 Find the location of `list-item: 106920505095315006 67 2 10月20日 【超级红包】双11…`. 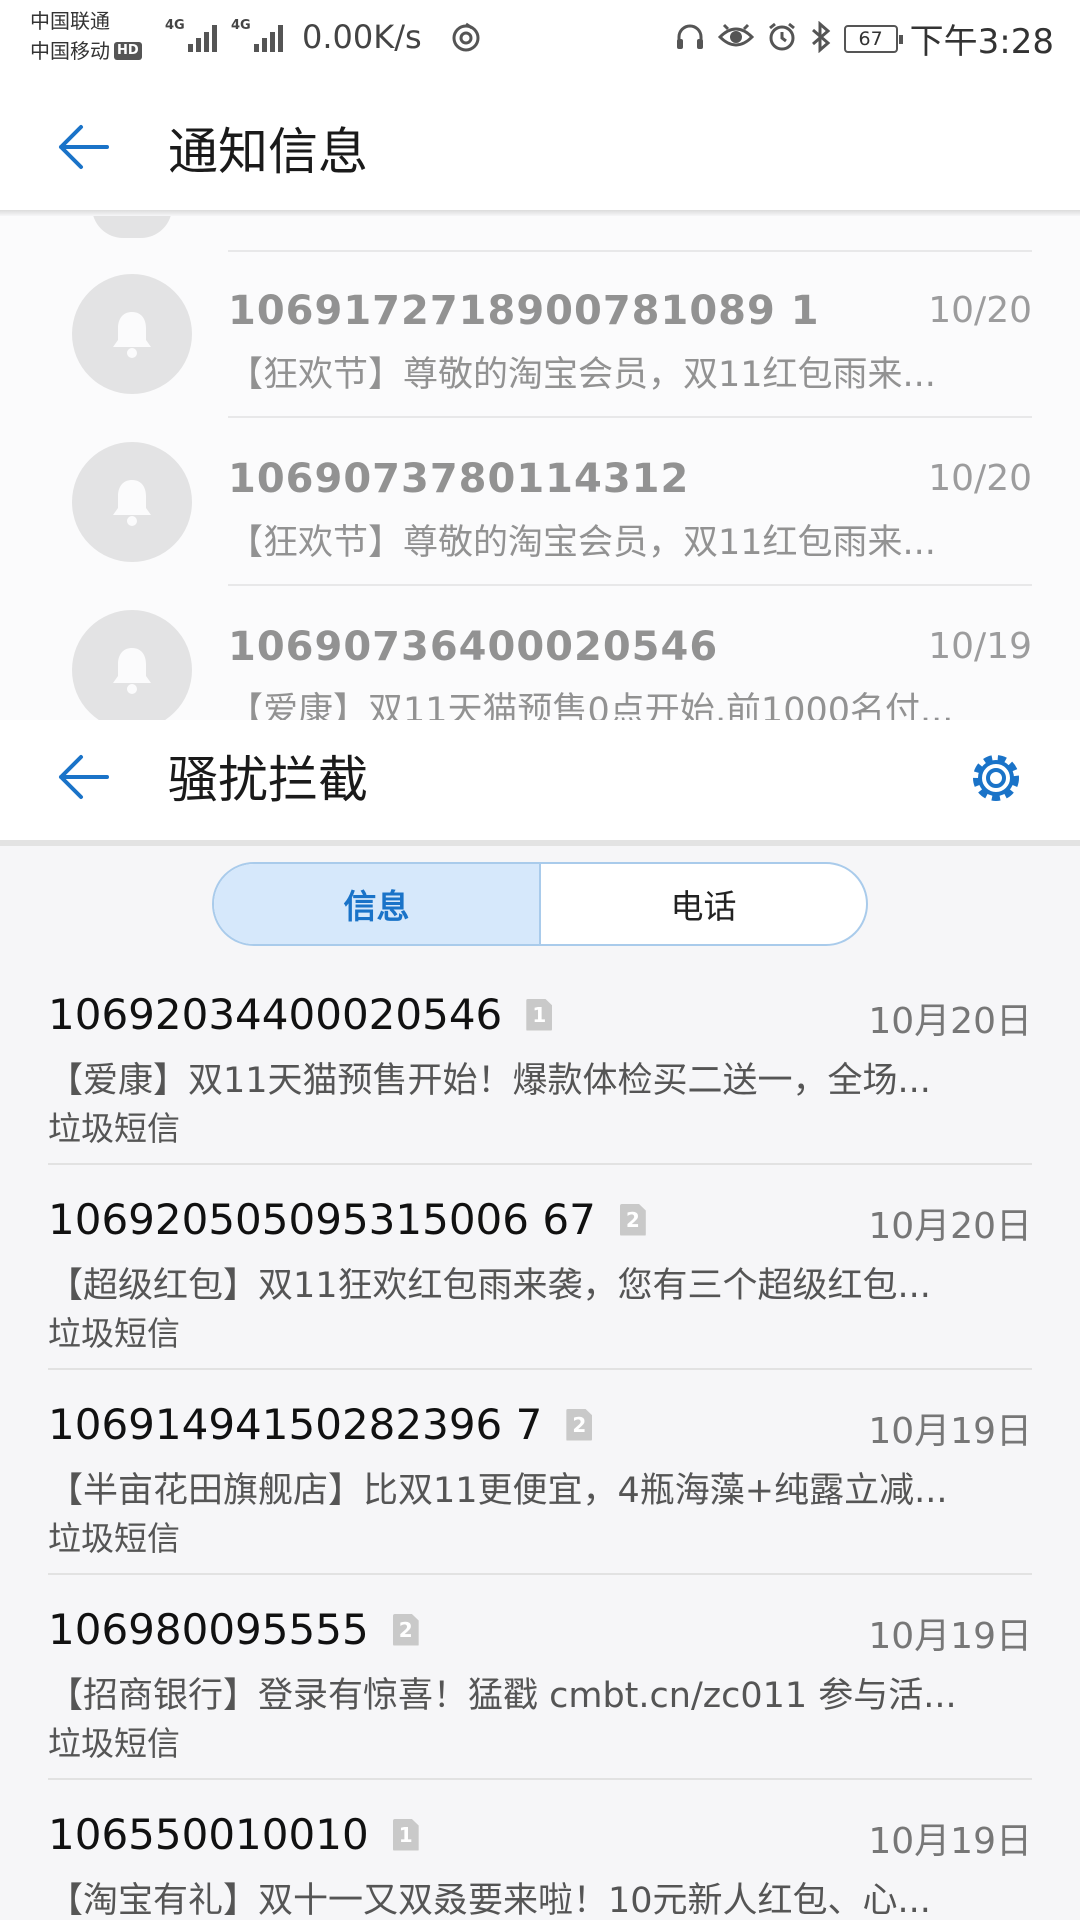

list-item: 106920505095315006 67 2 10月20日 【超级红包】双11… is located at coordinates (540, 1267).